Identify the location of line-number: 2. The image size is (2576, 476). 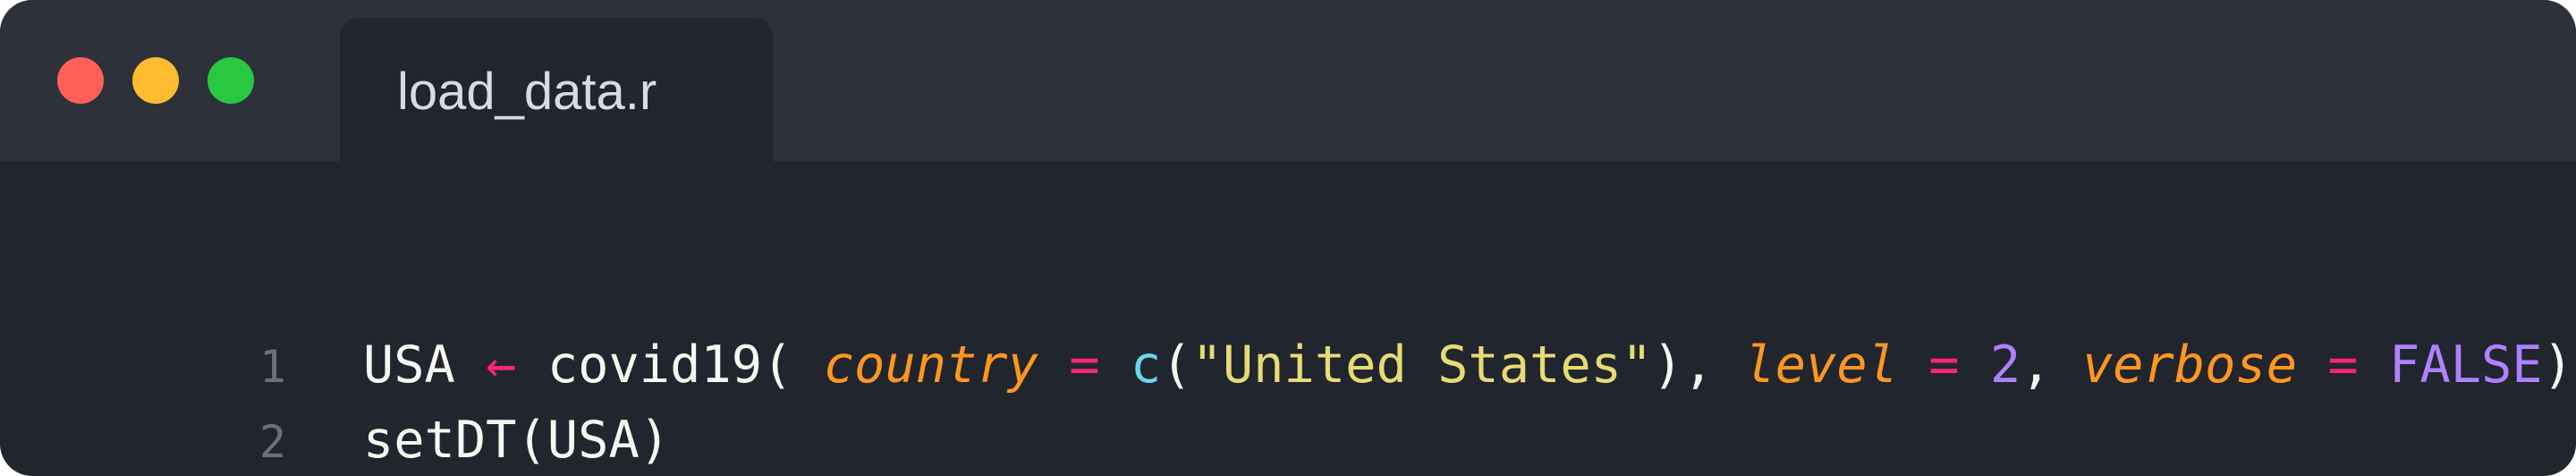
(272, 442).